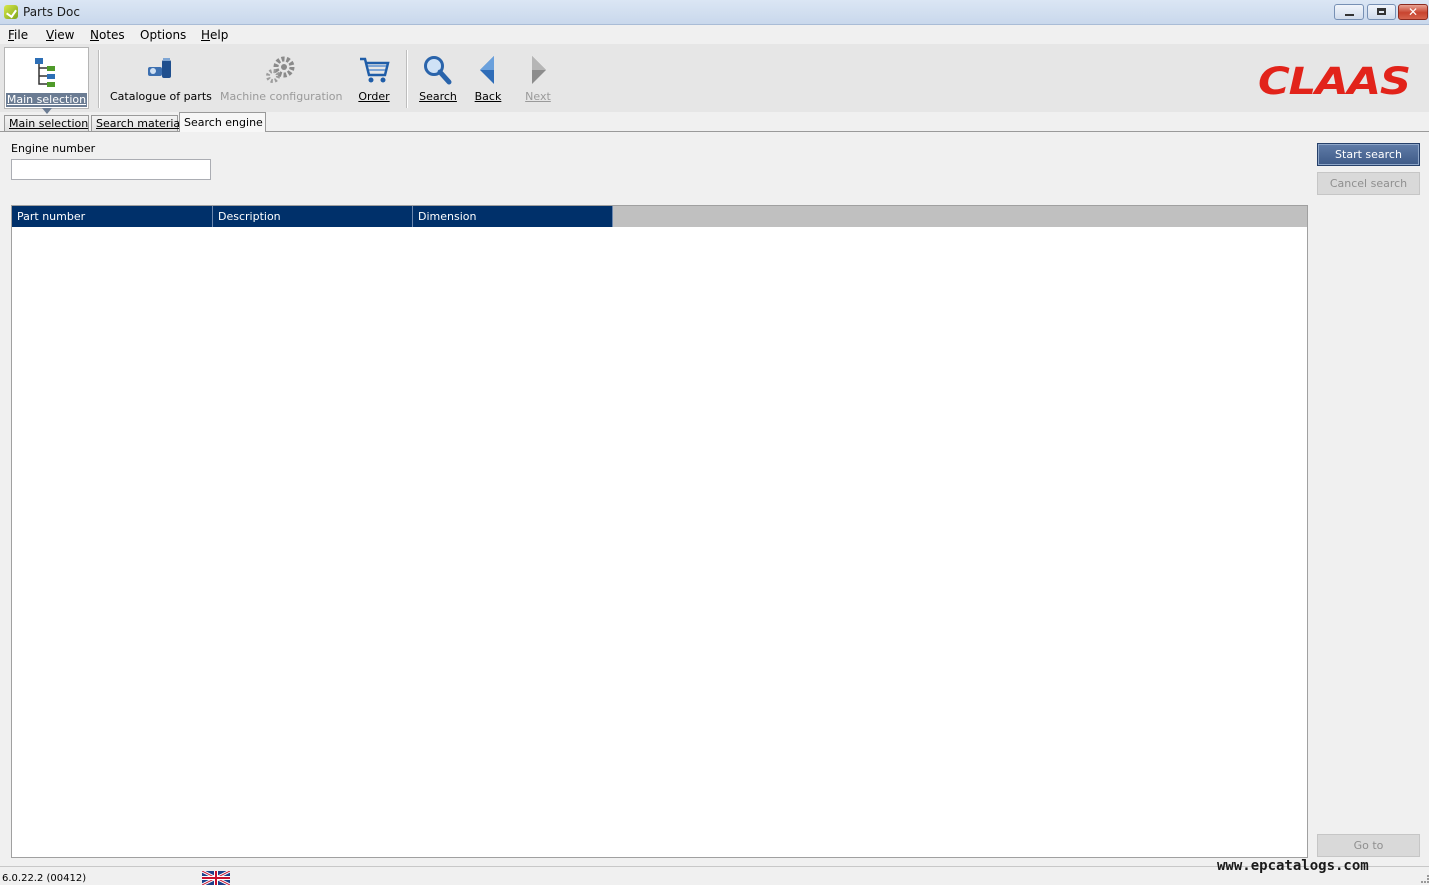 The width and height of the screenshot is (1429, 885). Describe the element at coordinates (487, 70) in the screenshot. I see `back-arrow-icon` at that location.